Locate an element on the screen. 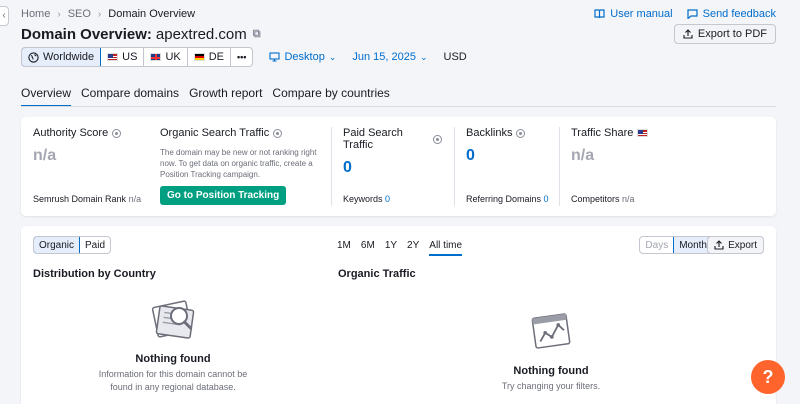  tab-overview: Overview is located at coordinates (46, 96).